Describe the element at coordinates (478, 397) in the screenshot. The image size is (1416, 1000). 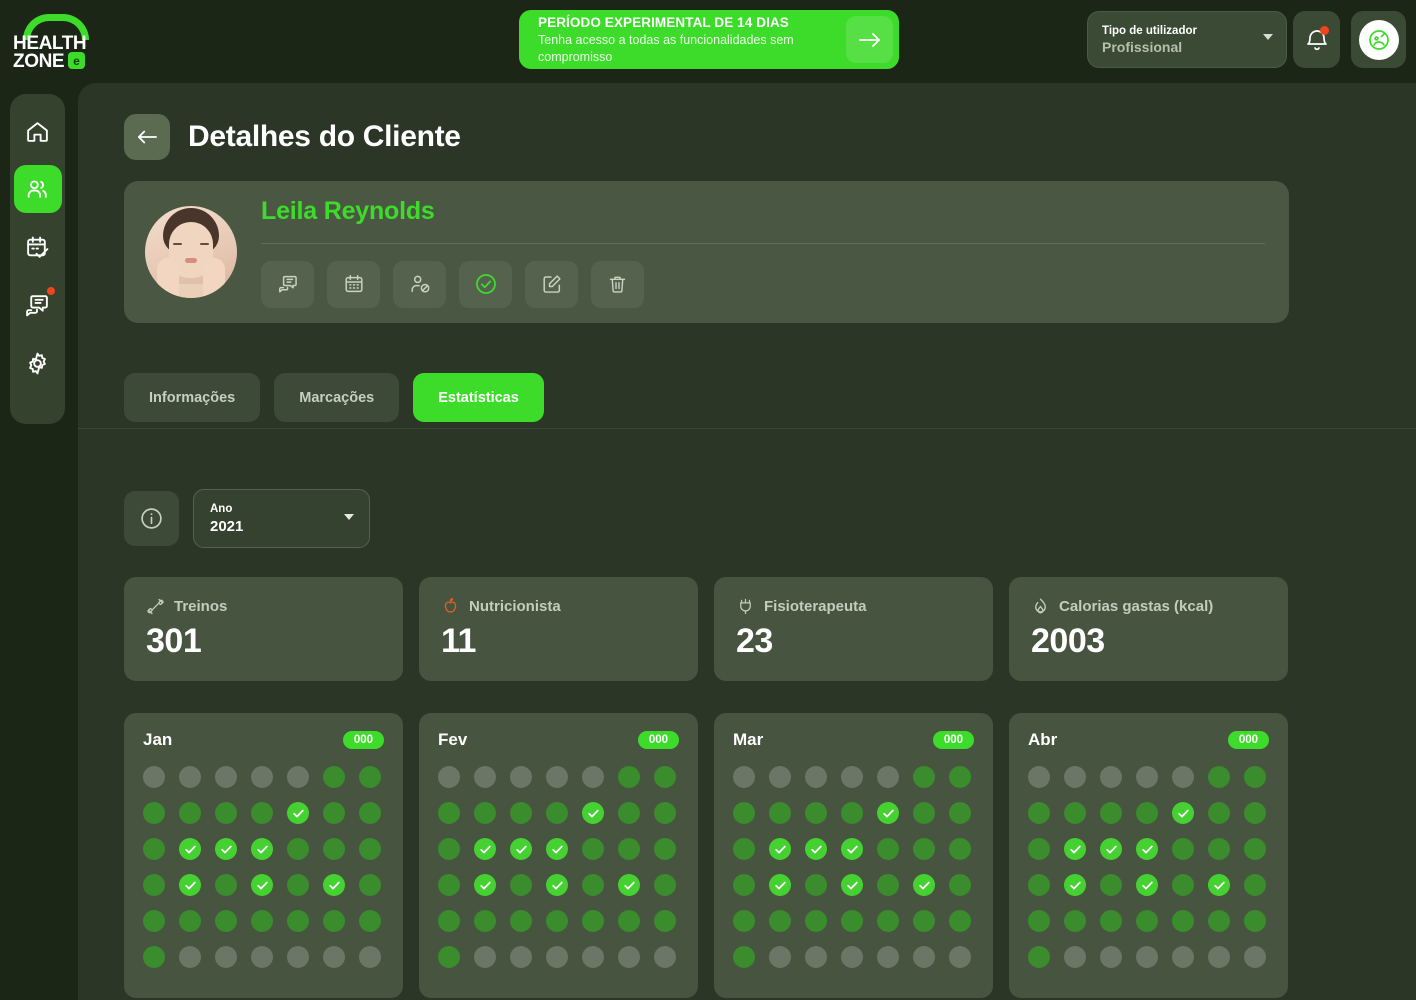
I see `tab-estatisticas: Estatísticas` at that location.